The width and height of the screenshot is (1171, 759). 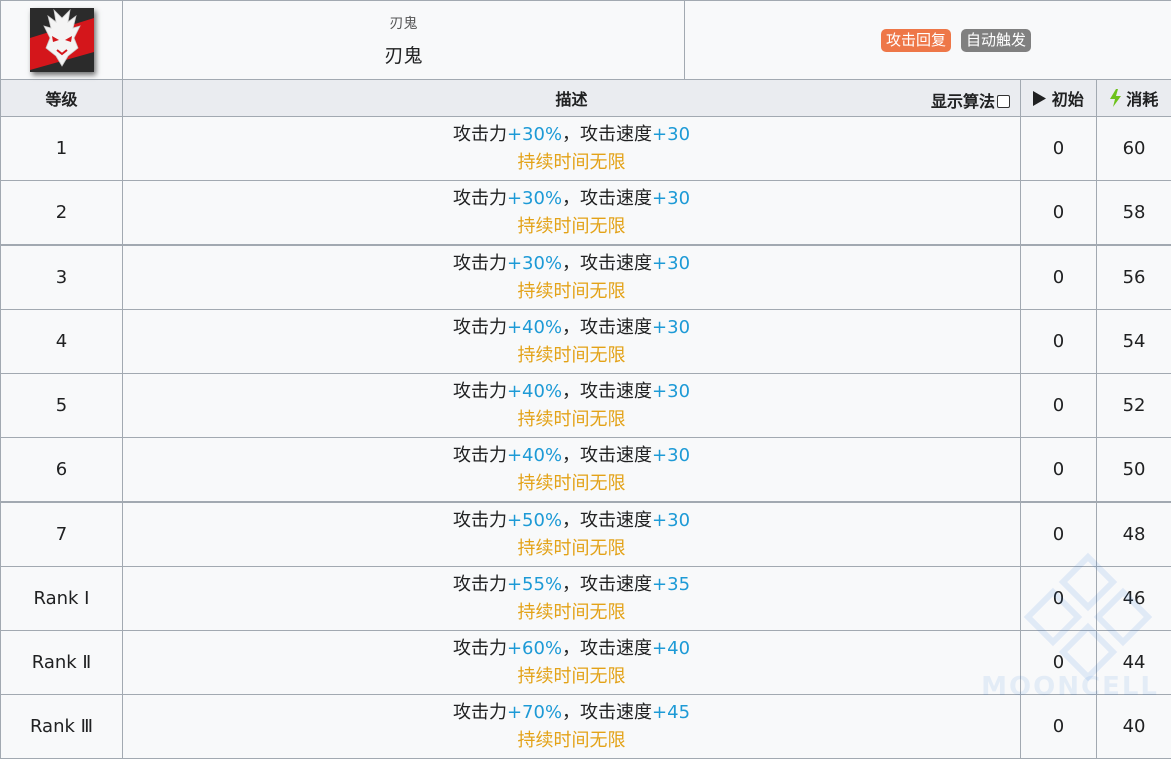 I want to click on description-cell: 攻击力+55%，攻击速度+35持续时间无限, so click(x=572, y=599).